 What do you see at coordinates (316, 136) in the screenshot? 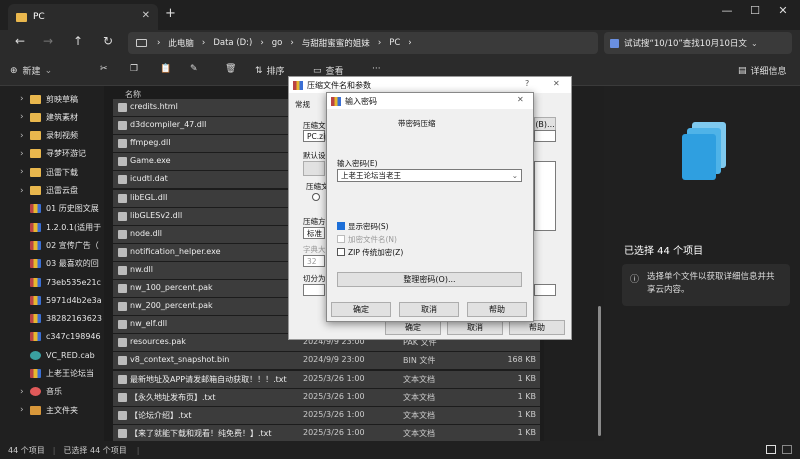
I see `archive-name-field: PC.zip` at bounding box center [316, 136].